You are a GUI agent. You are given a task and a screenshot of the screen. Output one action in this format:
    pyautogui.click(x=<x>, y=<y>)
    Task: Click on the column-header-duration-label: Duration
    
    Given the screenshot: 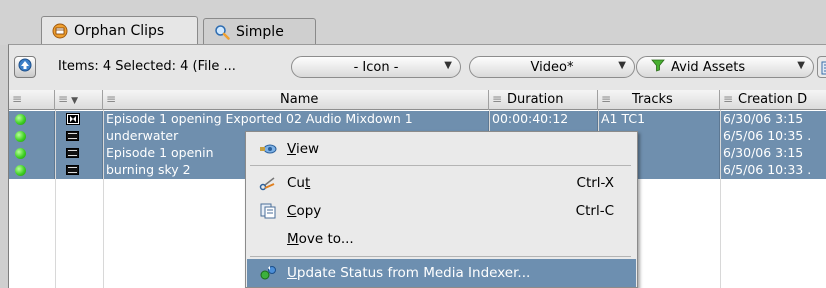 What is the action you would take?
    pyautogui.click(x=535, y=99)
    